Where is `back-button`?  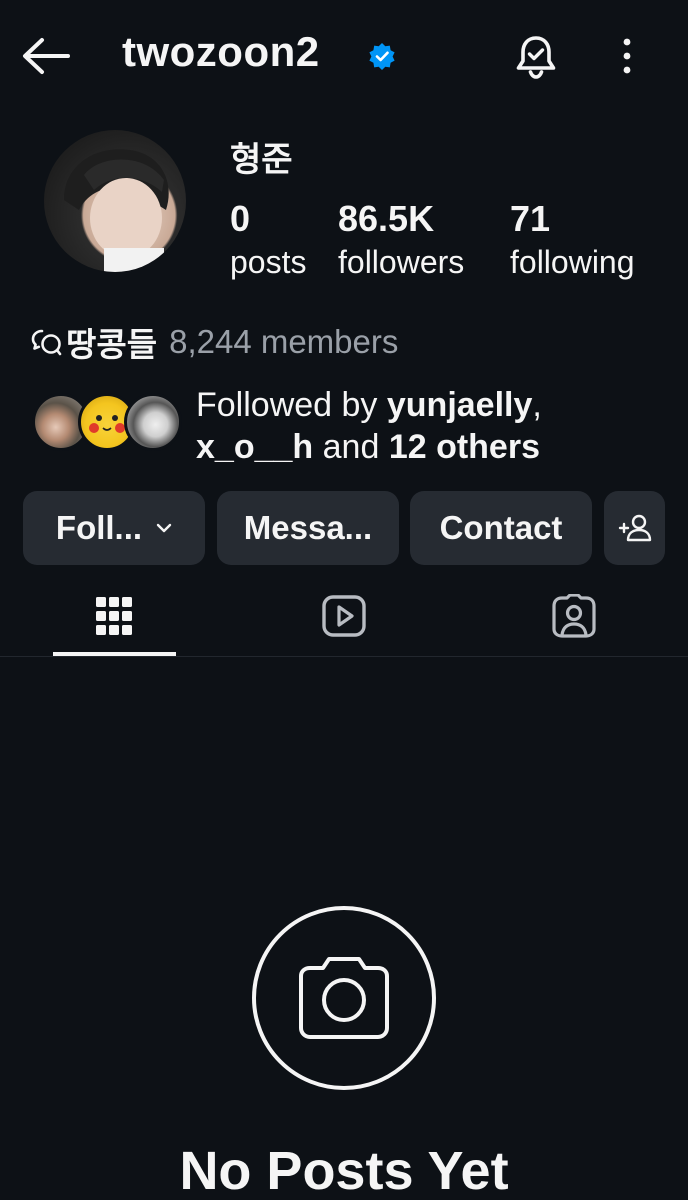
back-button is located at coordinates (46, 56).